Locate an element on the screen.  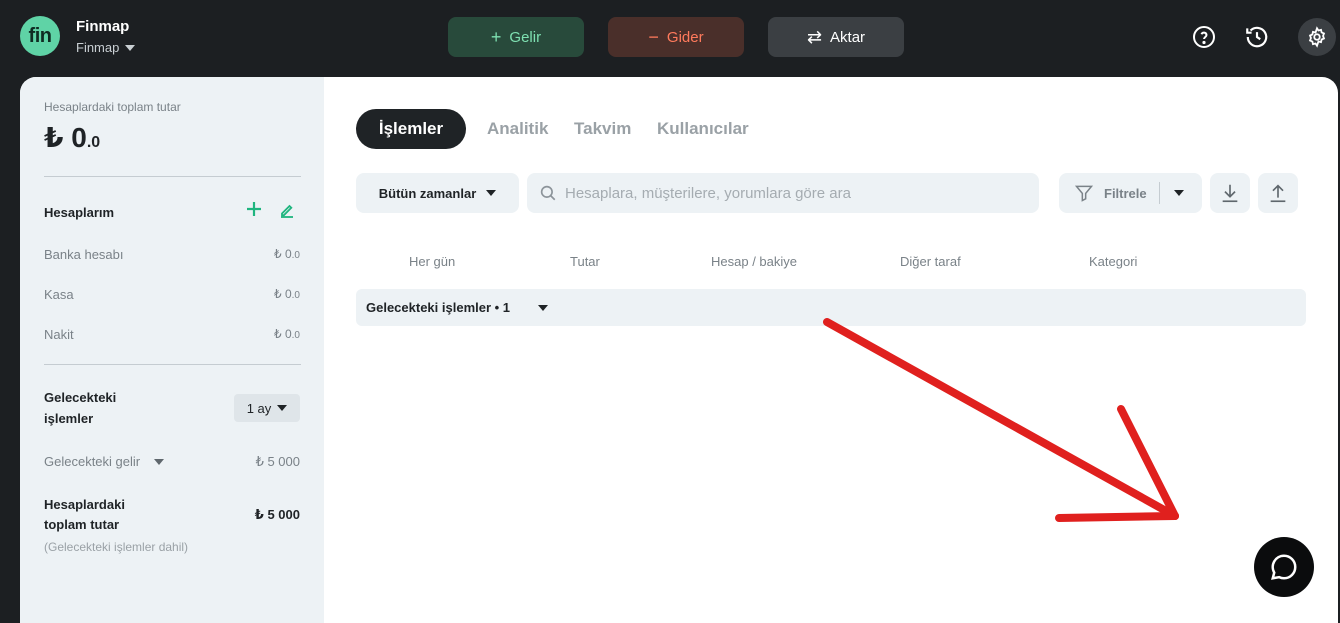
column-header-category: Kategori is located at coordinates (1113, 261).